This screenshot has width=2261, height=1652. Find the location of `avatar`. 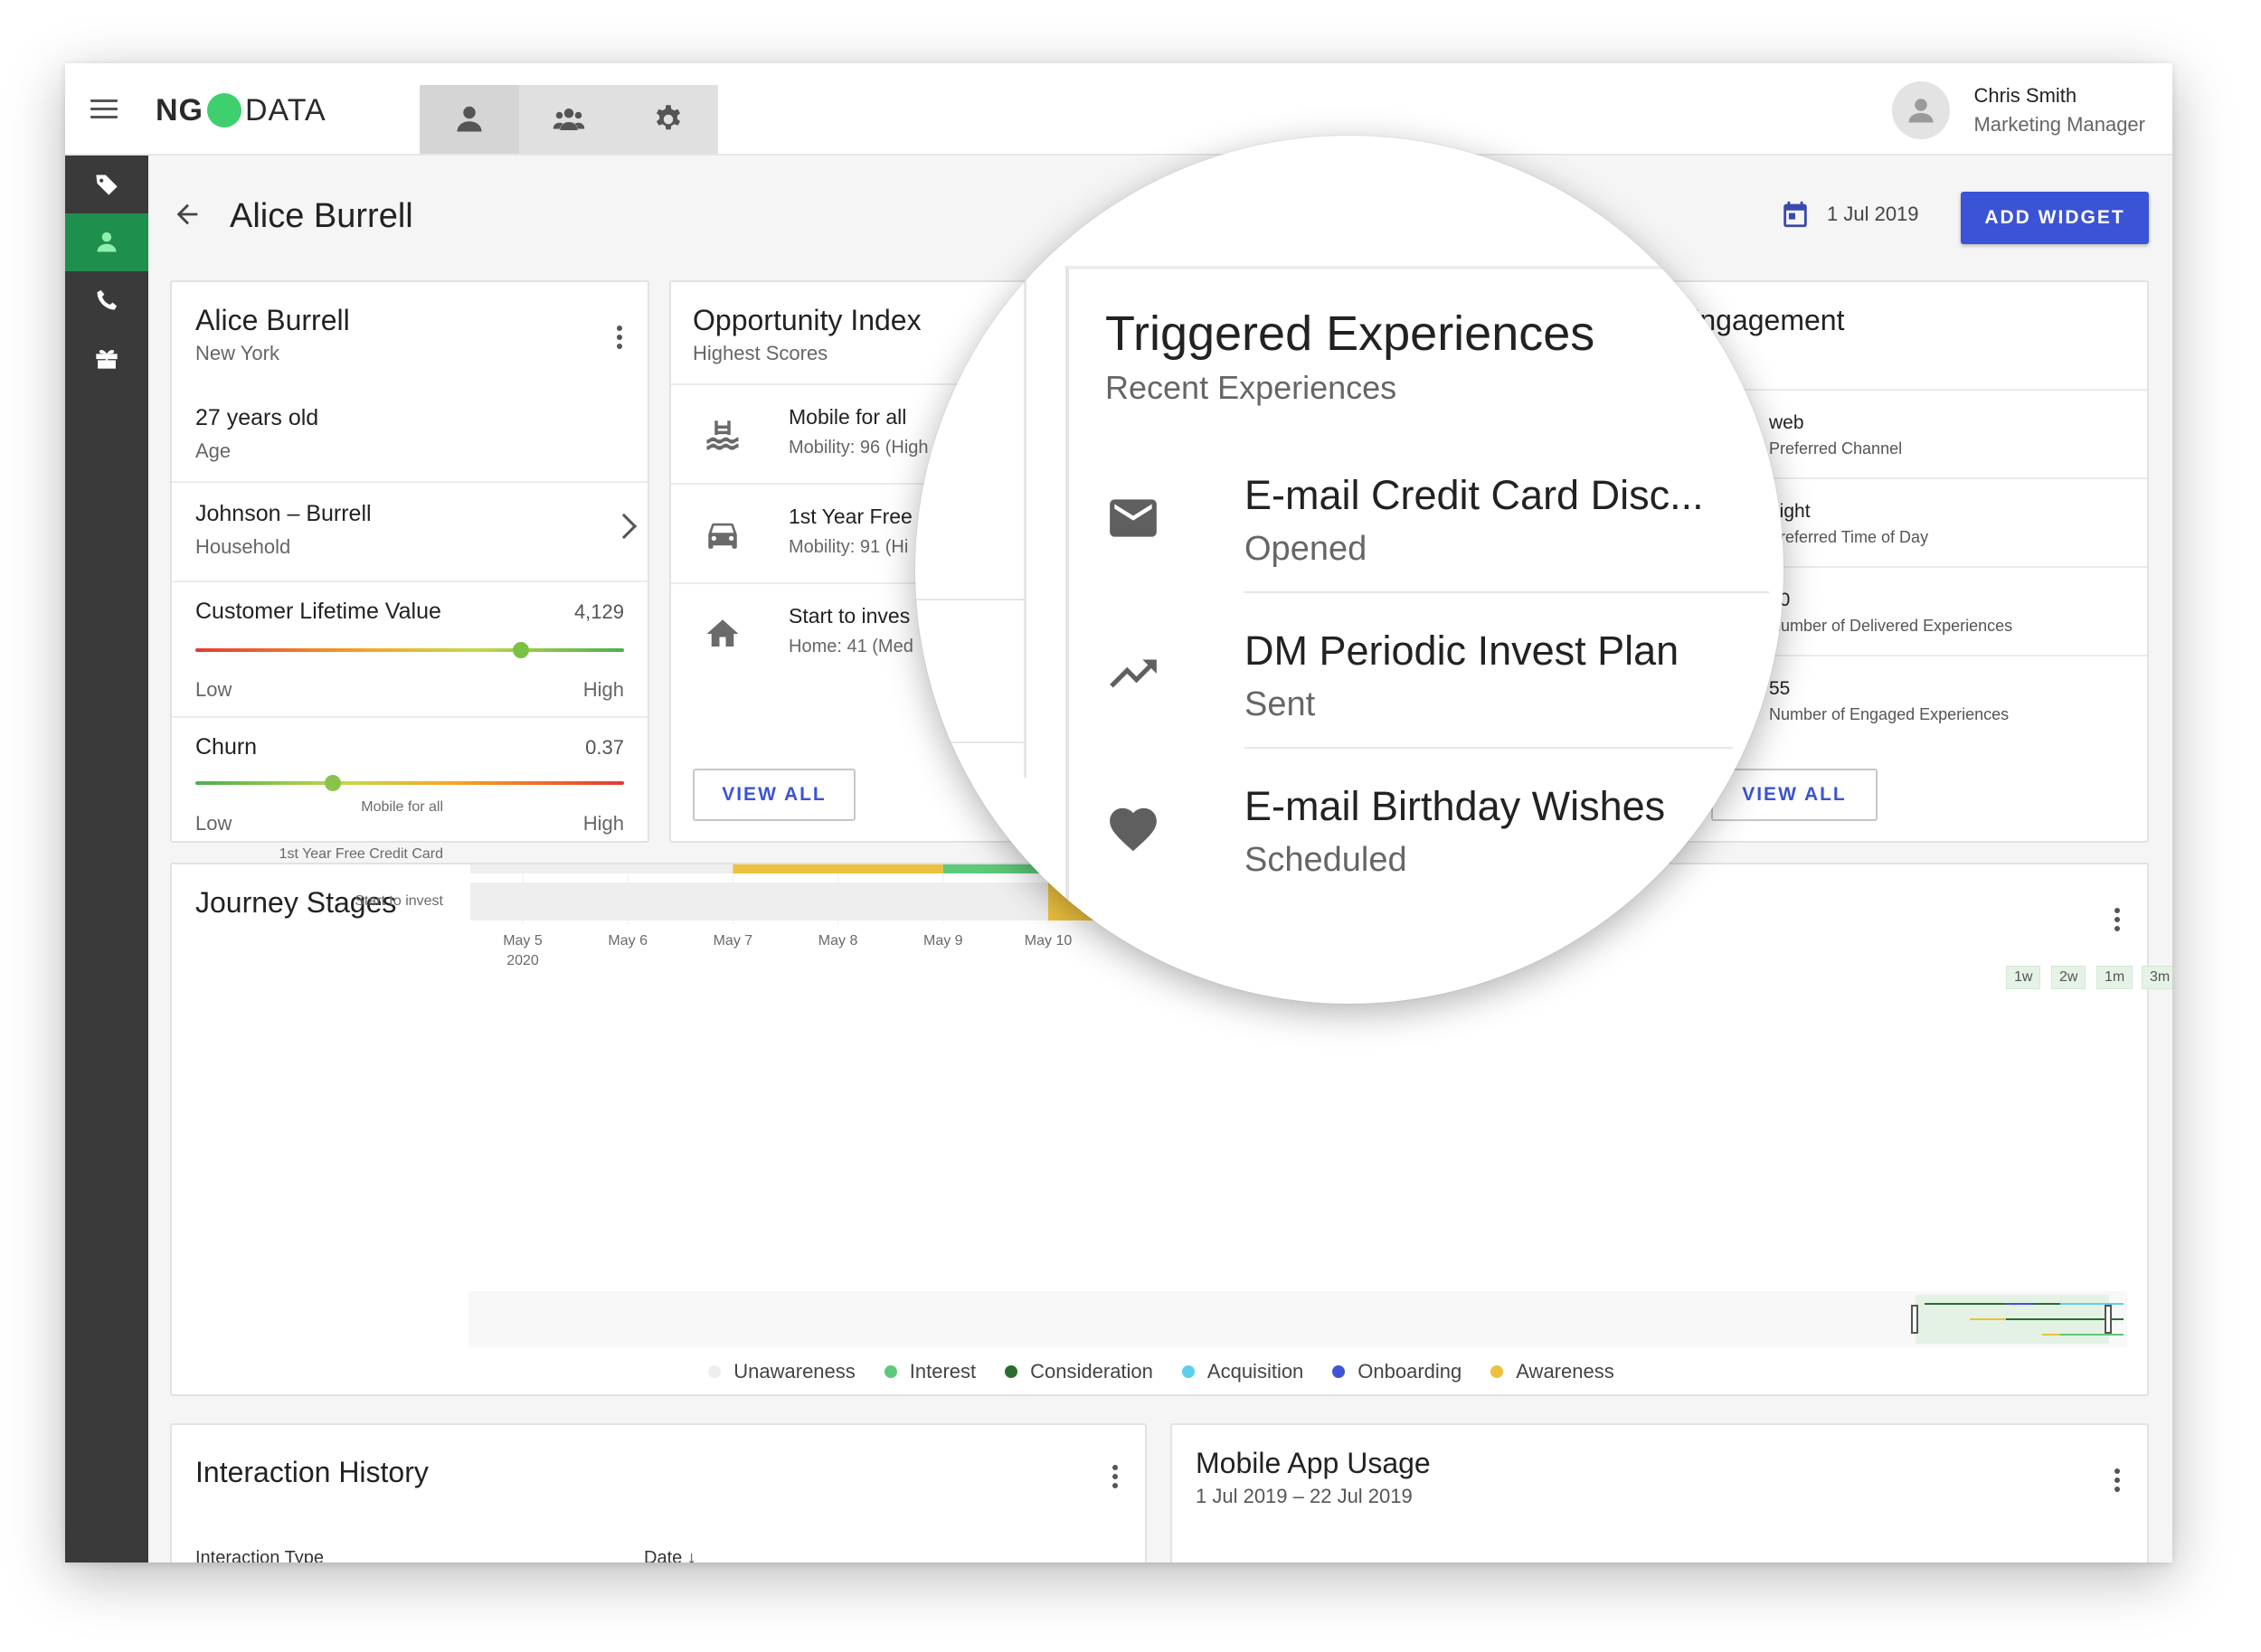

avatar is located at coordinates (1921, 110).